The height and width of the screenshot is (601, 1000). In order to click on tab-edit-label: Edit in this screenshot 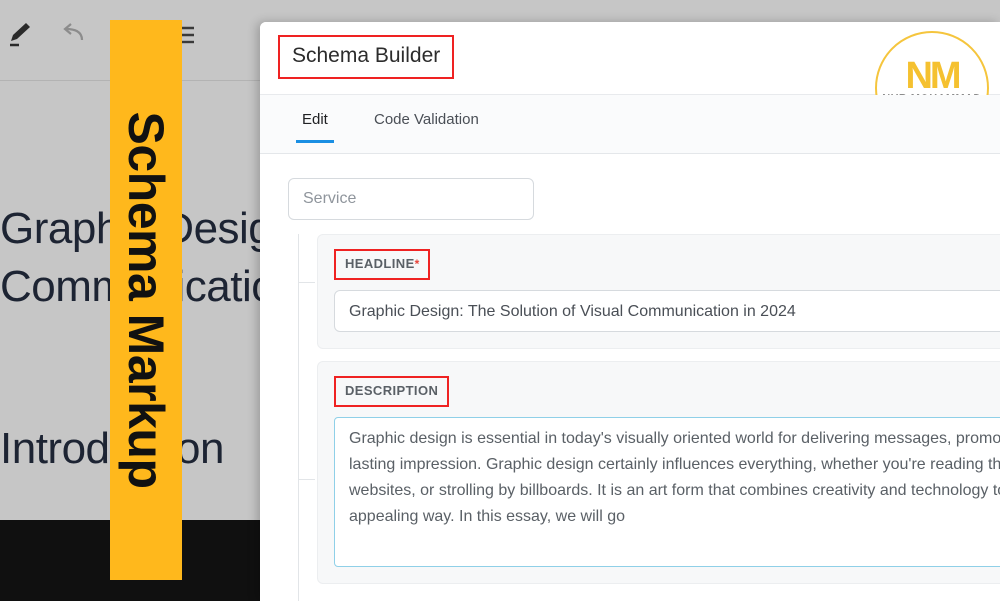, I will do `click(315, 119)`.